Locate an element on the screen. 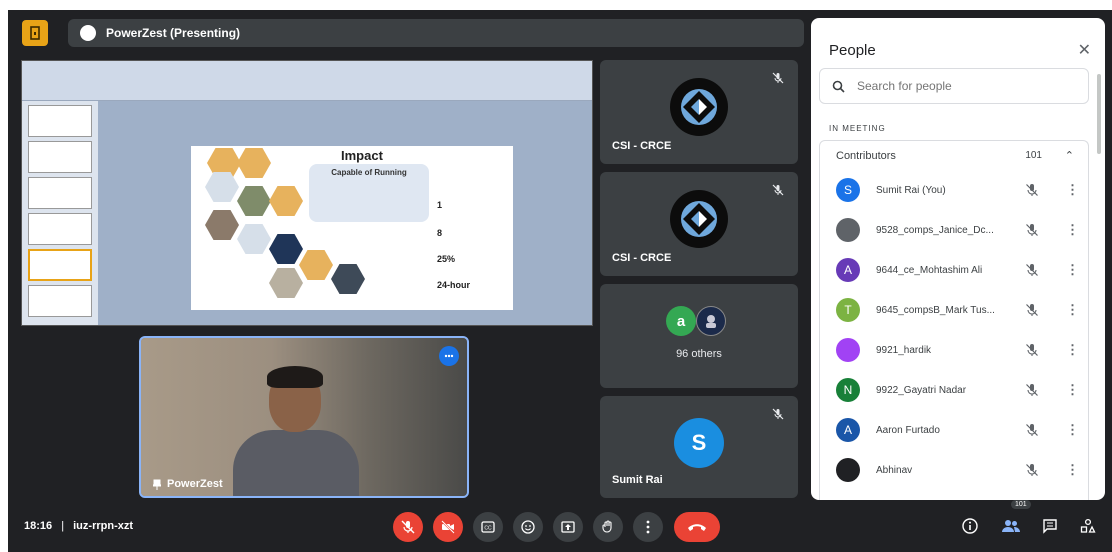 This screenshot has width=1112, height=552. phone-hangup-icon is located at coordinates (697, 527).